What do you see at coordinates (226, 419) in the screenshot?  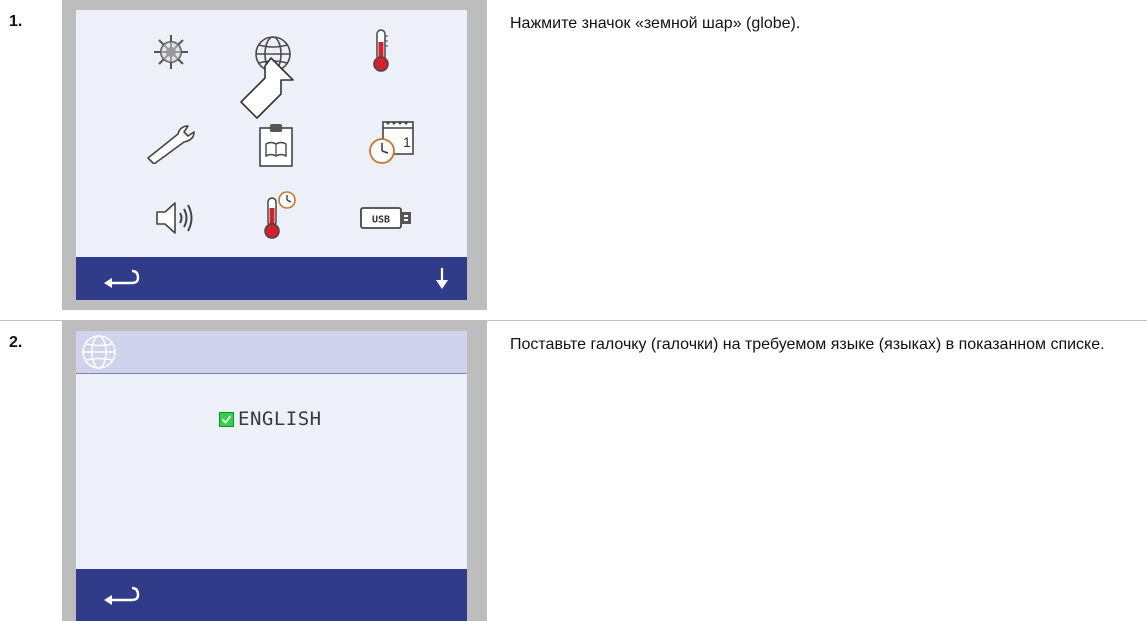 I see `language-checkbox` at bounding box center [226, 419].